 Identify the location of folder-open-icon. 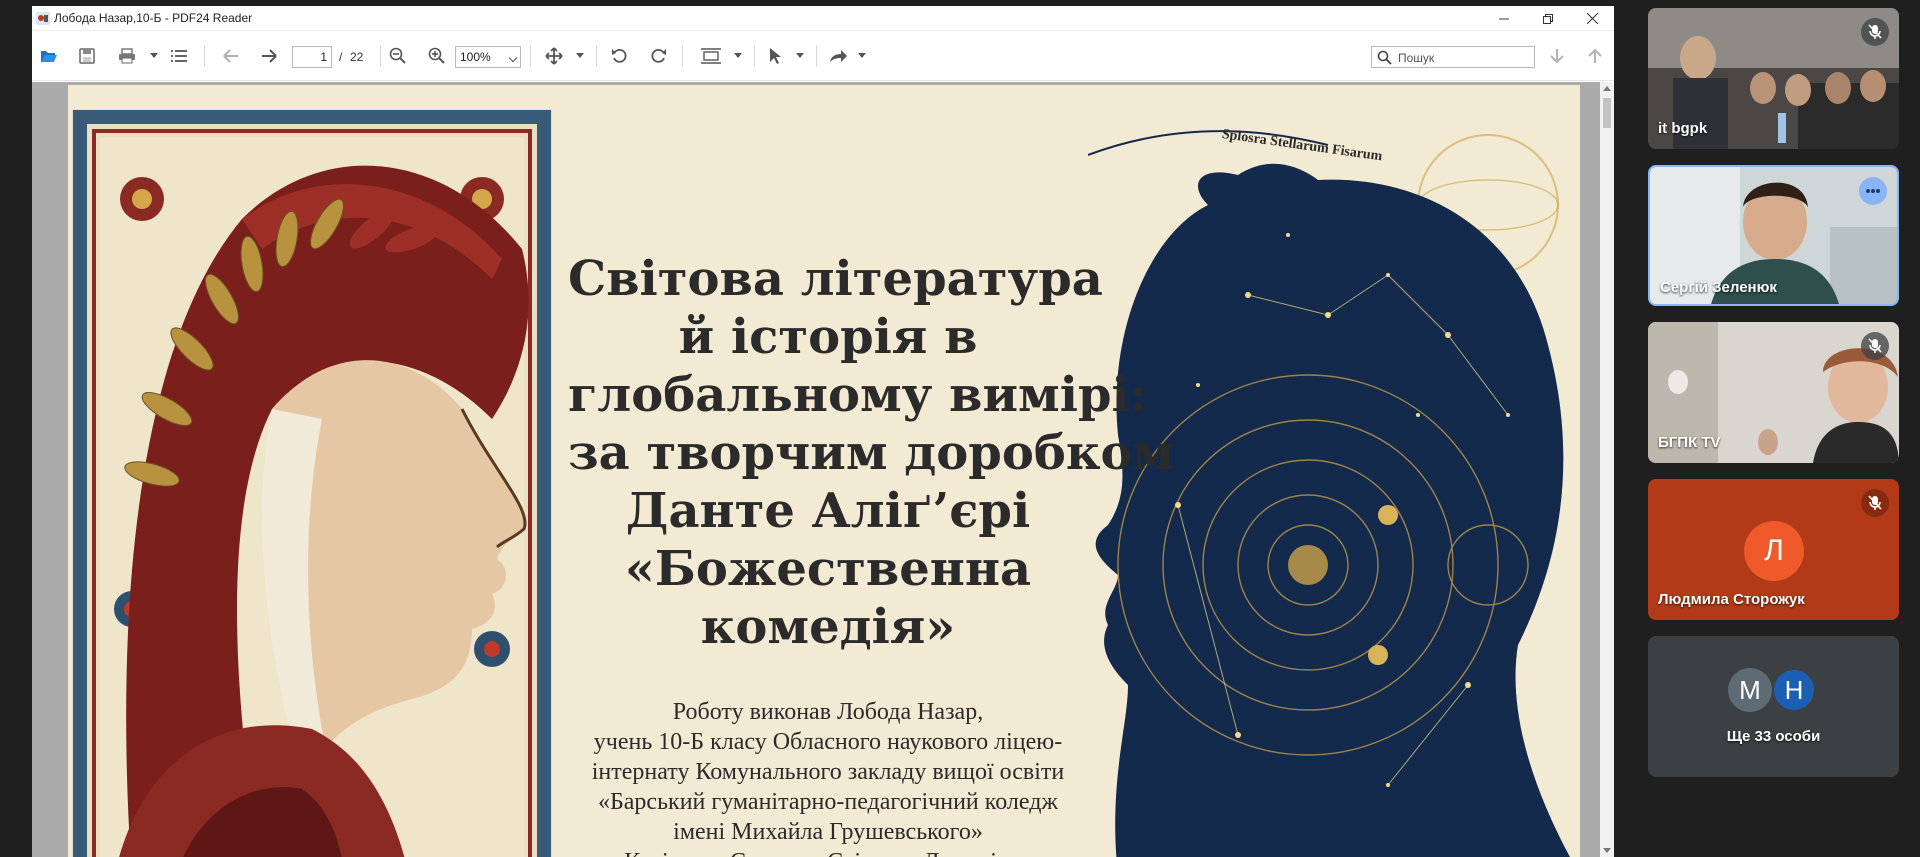
(49, 56).